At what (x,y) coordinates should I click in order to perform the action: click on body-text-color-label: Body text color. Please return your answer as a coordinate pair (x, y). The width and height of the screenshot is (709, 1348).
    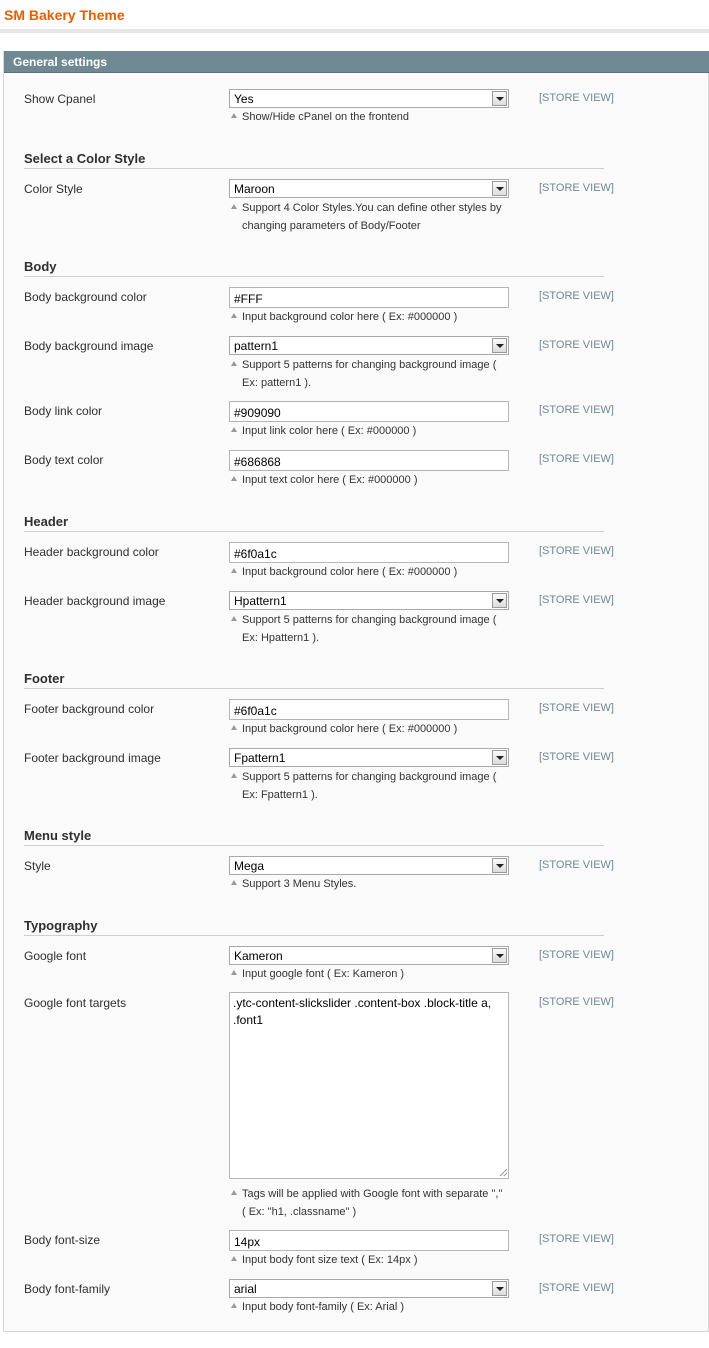
    Looking at the image, I should click on (64, 460).